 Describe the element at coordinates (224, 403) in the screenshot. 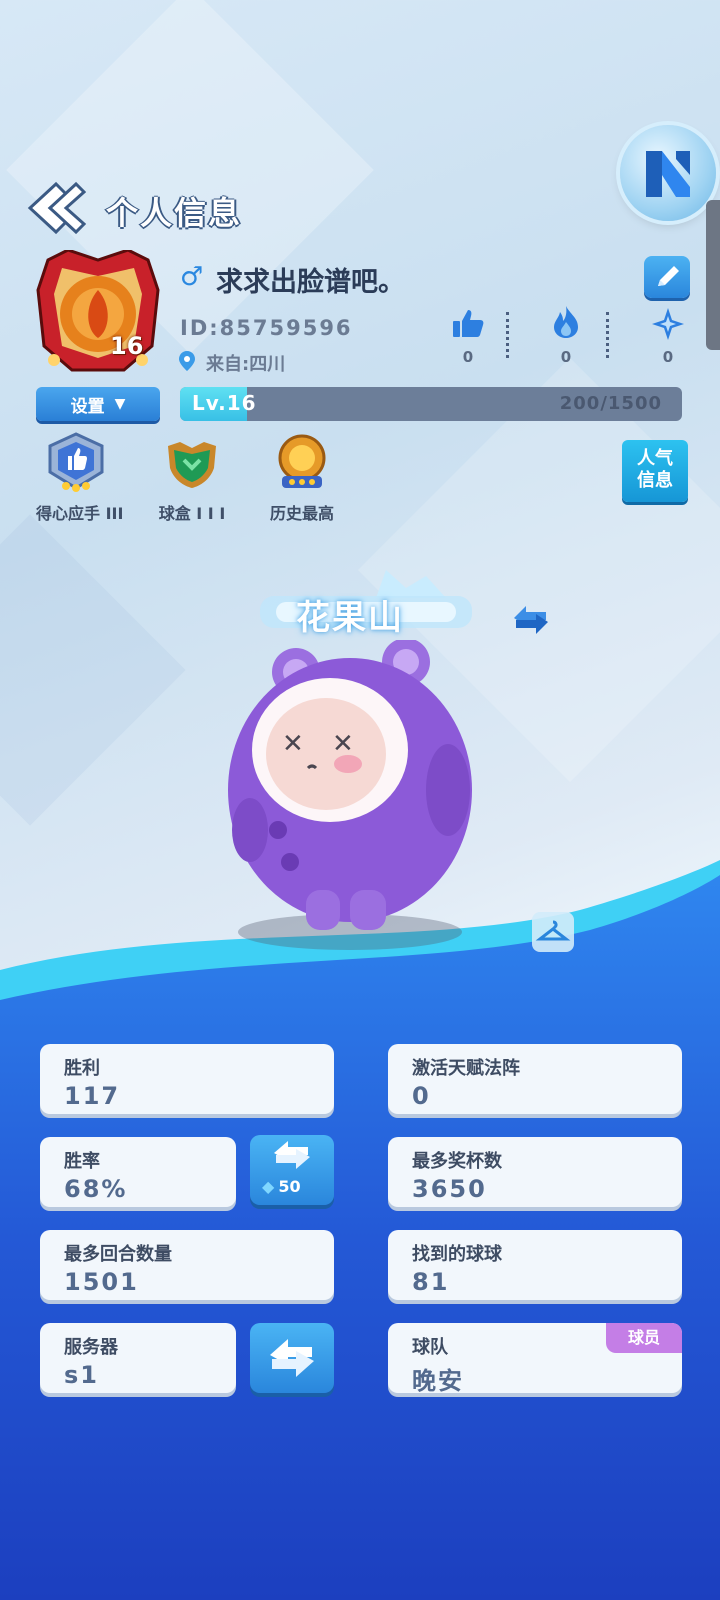

I see `level-label: Lv.16` at that location.